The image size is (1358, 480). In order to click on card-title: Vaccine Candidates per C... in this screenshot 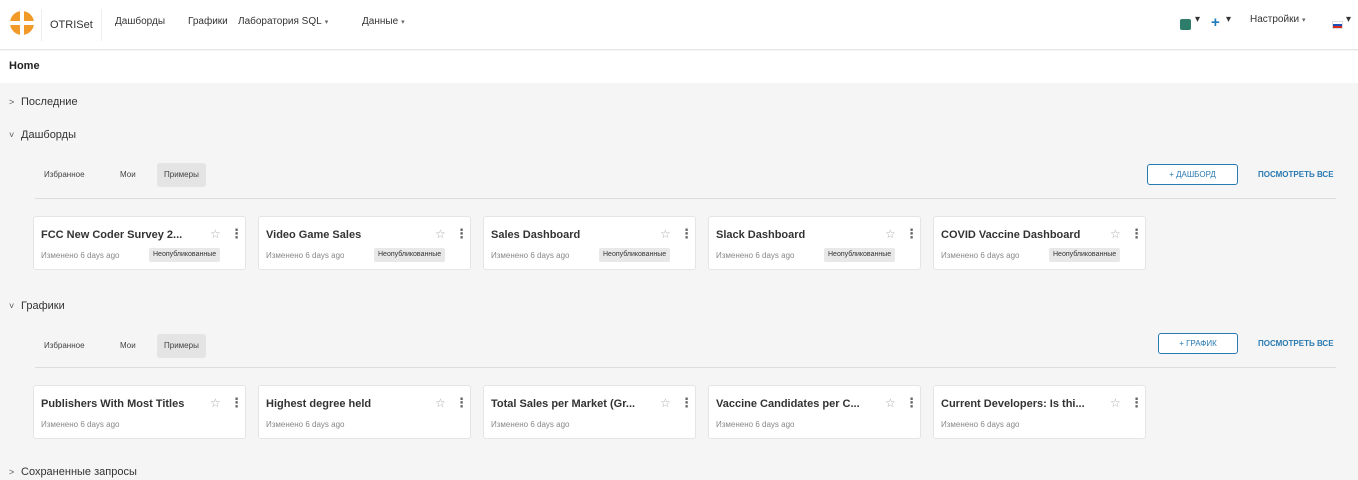, I will do `click(788, 404)`.